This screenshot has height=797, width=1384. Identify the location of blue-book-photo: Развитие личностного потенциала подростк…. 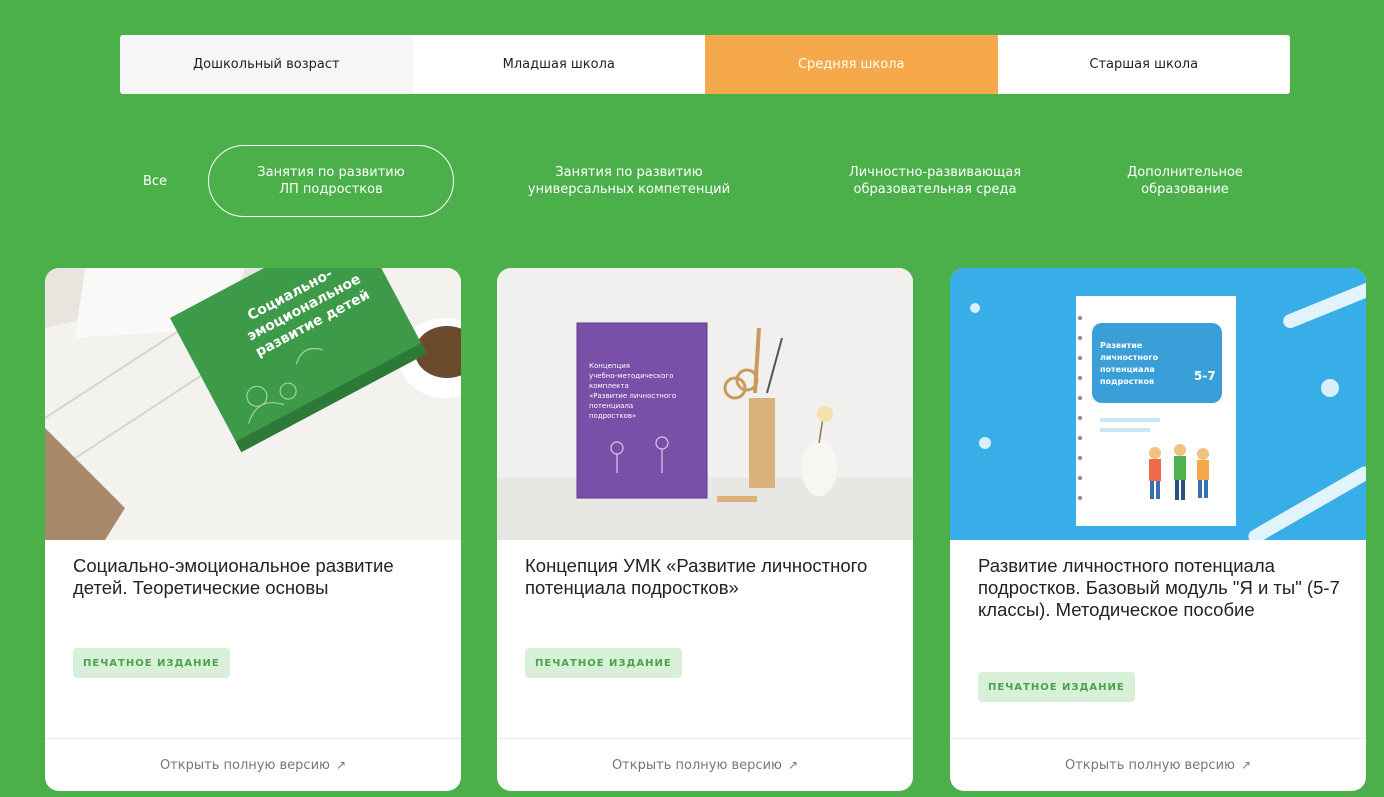
(1158, 404).